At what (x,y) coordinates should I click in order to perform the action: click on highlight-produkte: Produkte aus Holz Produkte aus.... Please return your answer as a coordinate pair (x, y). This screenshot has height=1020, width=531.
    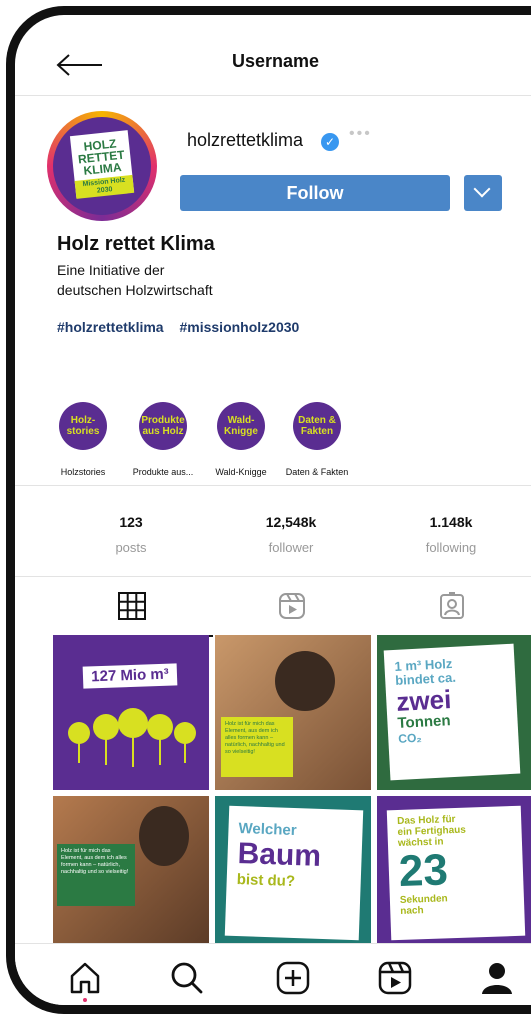
    Looking at the image, I should click on (163, 439).